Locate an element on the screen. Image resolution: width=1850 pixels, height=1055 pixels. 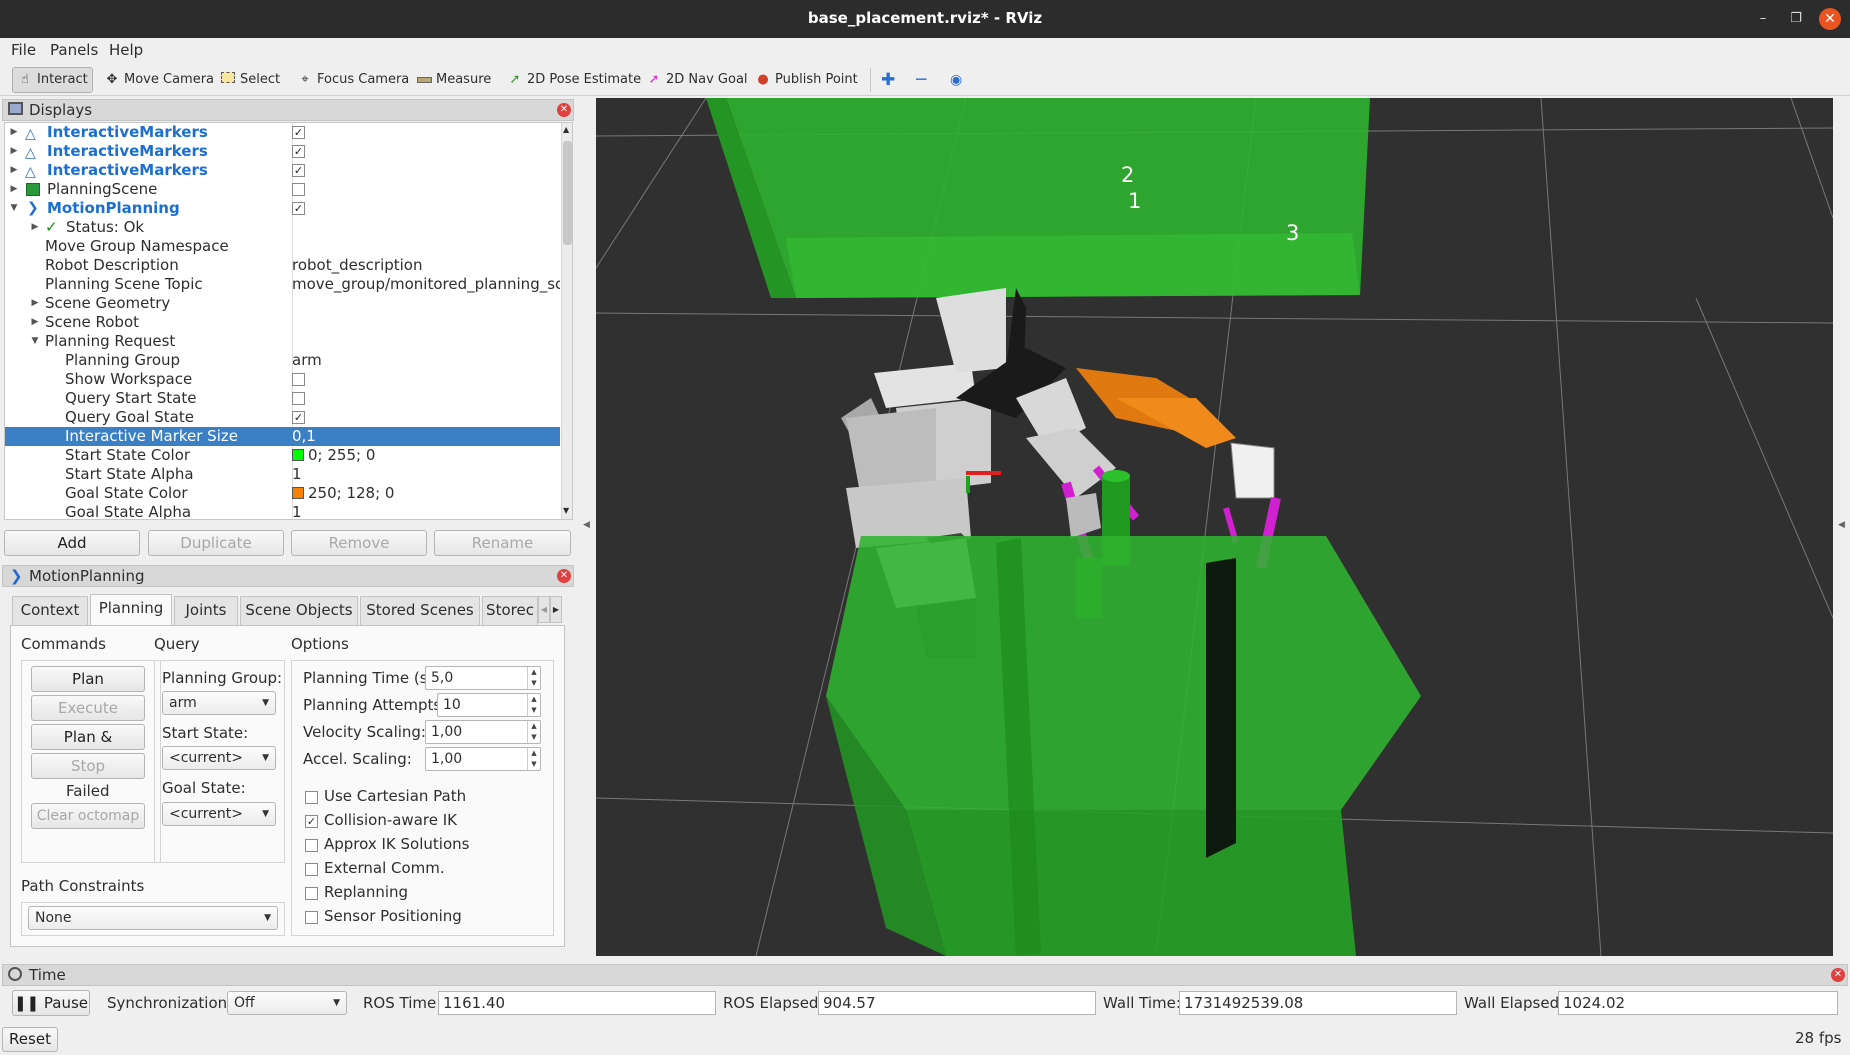
pause-button: ❚❚ Pause is located at coordinates (51, 1003).